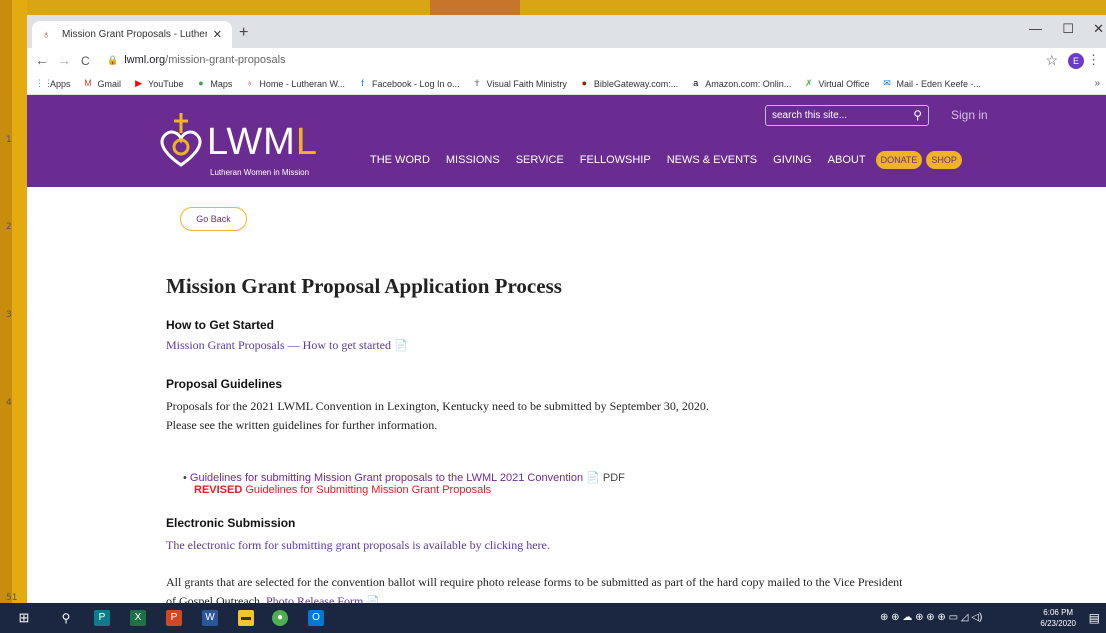 Image resolution: width=1106 pixels, height=633 pixels. What do you see at coordinates (792, 160) in the screenshot?
I see `nav-item-giving: GIVING` at bounding box center [792, 160].